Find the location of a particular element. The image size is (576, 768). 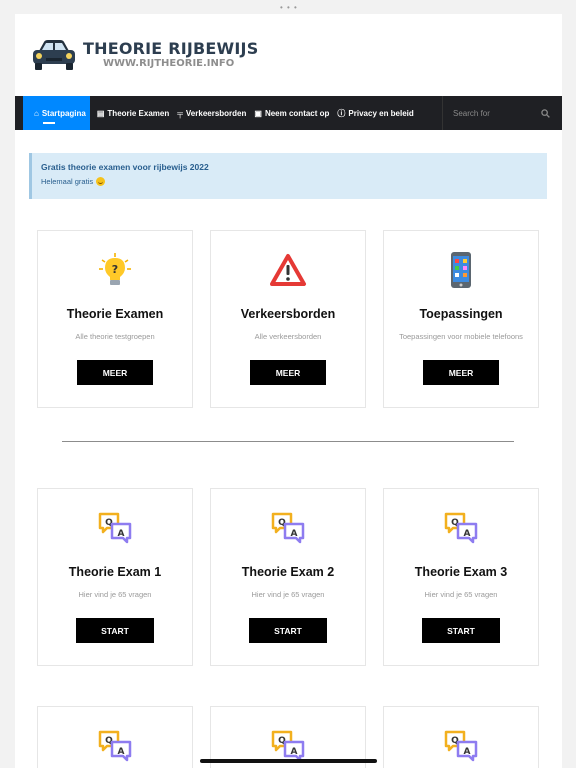

nav-item-startpagina: ⌂ Startpagina is located at coordinates (56, 113).